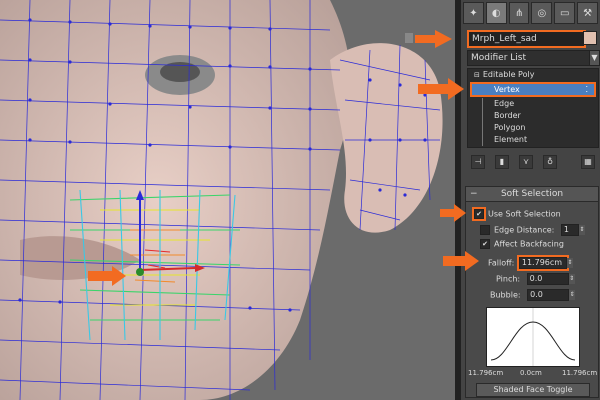 The width and height of the screenshot is (600, 400). Describe the element at coordinates (542, 263) in the screenshot. I see `falloff-field: 11.796cm` at that location.